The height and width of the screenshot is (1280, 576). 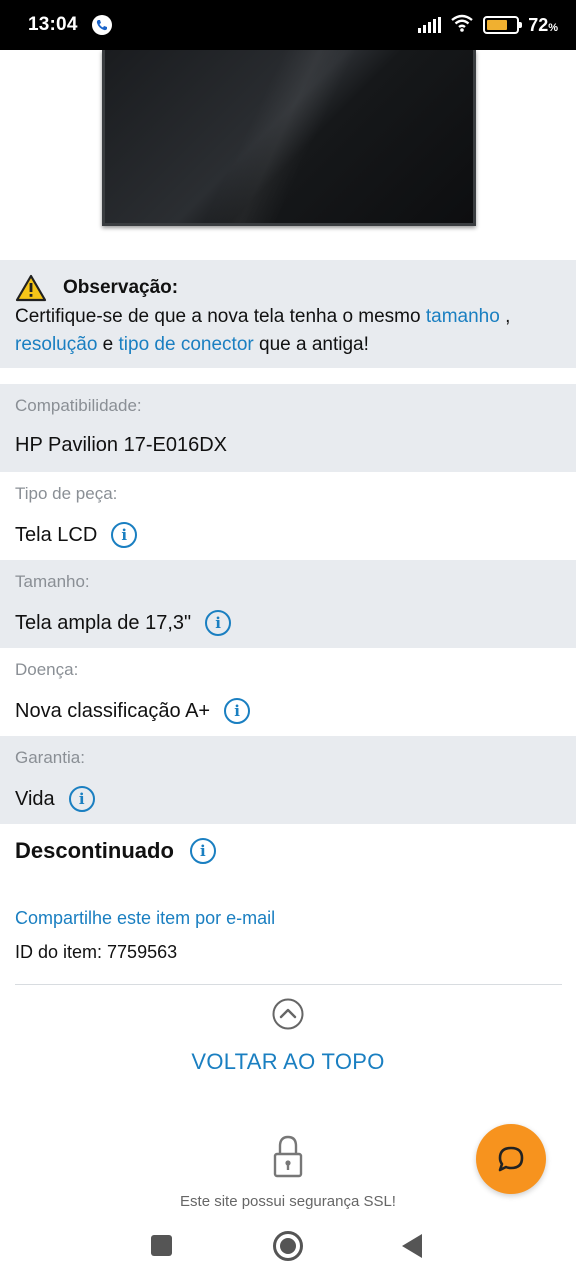 What do you see at coordinates (121, 445) in the screenshot?
I see `spec-value: HP Pavilion 17-E016DX` at bounding box center [121, 445].